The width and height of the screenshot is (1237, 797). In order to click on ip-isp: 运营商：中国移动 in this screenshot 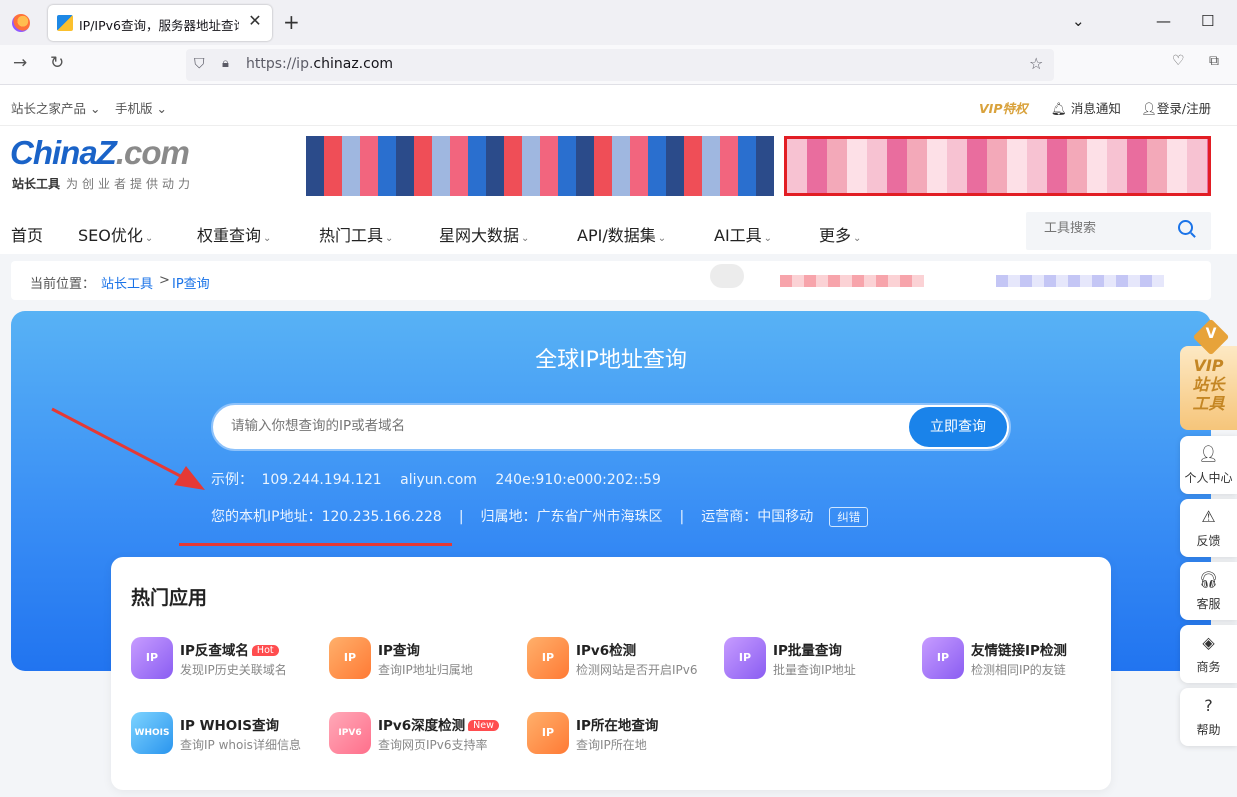, I will do `click(757, 517)`.